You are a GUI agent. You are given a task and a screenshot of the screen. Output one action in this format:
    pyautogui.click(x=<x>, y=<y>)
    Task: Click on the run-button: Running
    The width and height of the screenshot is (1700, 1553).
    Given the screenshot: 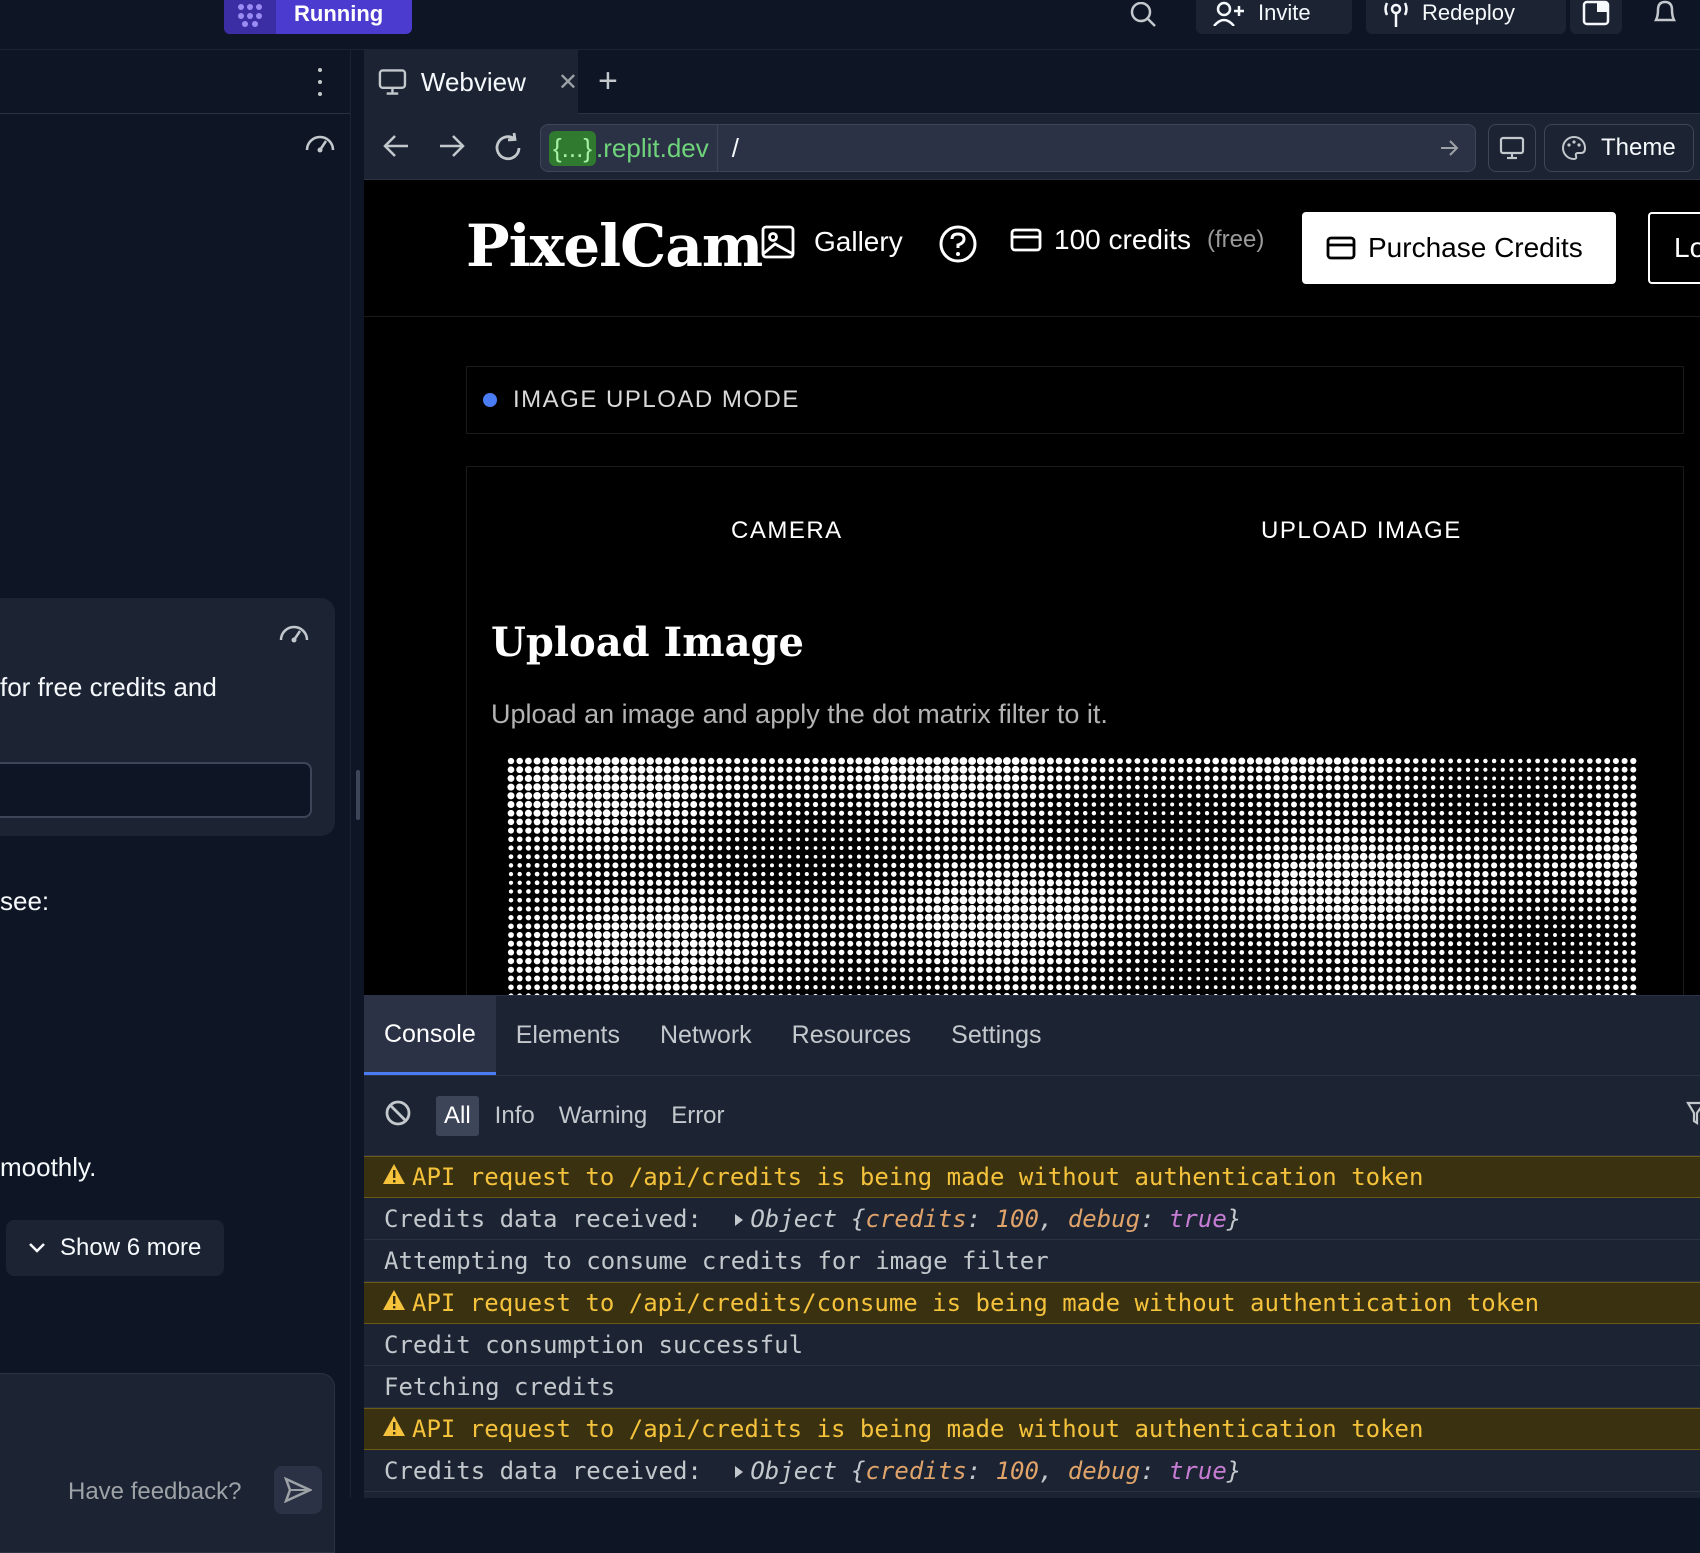 What is the action you would take?
    pyautogui.click(x=318, y=17)
    